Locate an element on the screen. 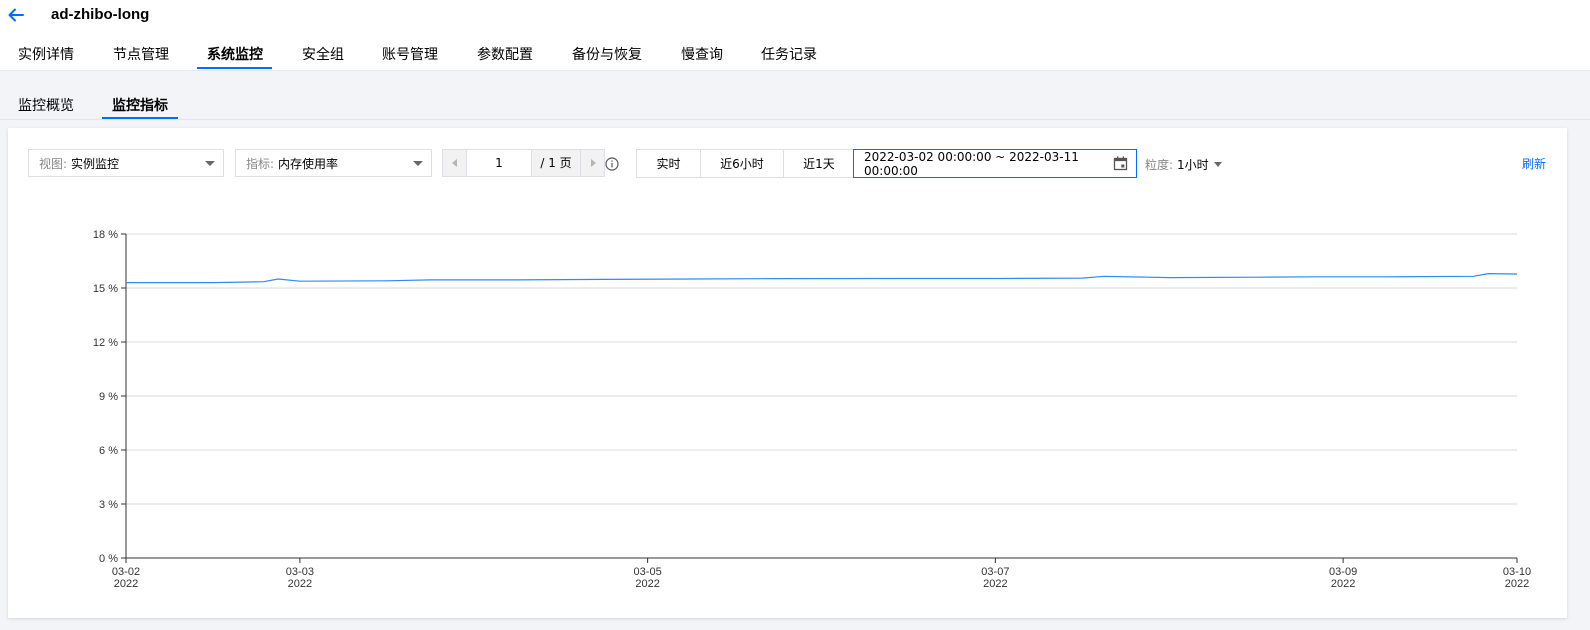 Image resolution: width=1590 pixels, height=630 pixels. x-tick-label: 03-02 is located at coordinates (126, 572).